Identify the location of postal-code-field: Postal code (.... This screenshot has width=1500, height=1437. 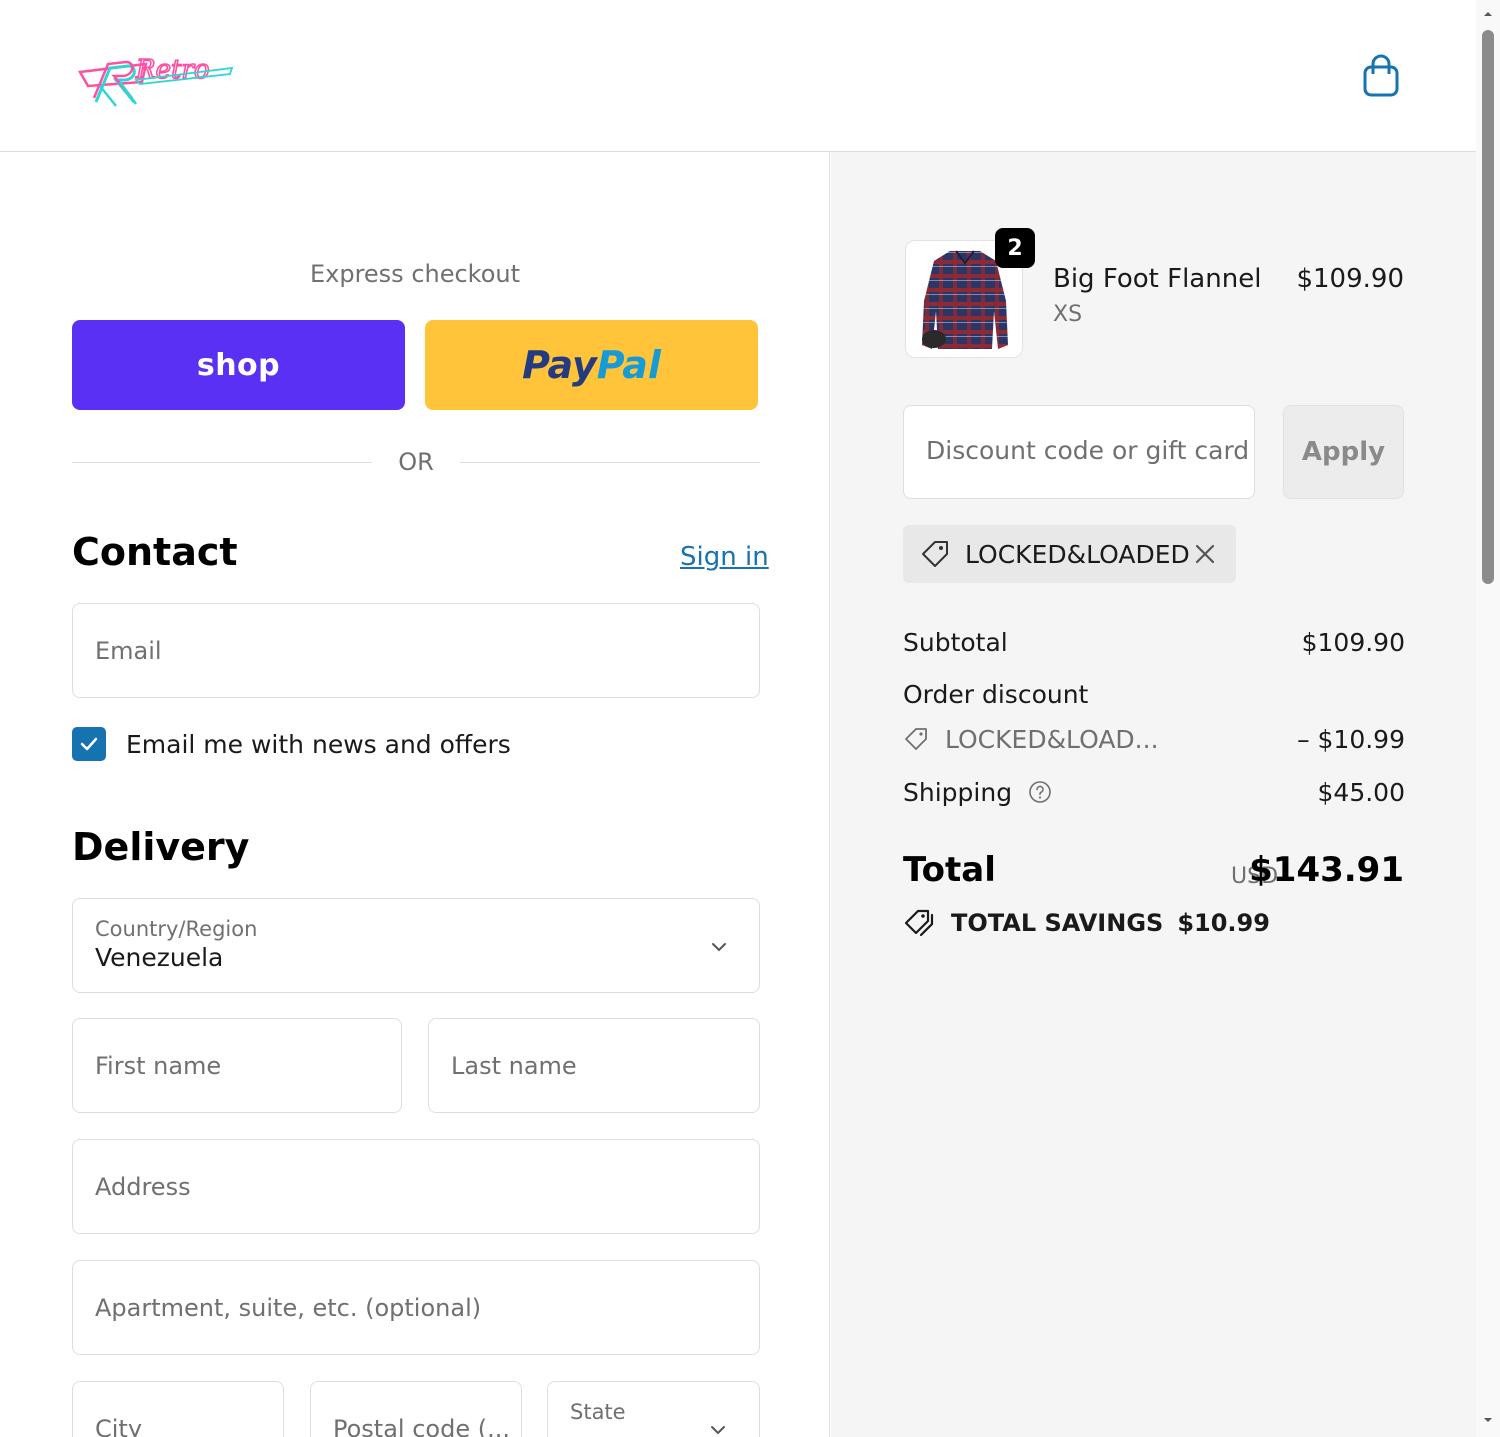
(416, 1409).